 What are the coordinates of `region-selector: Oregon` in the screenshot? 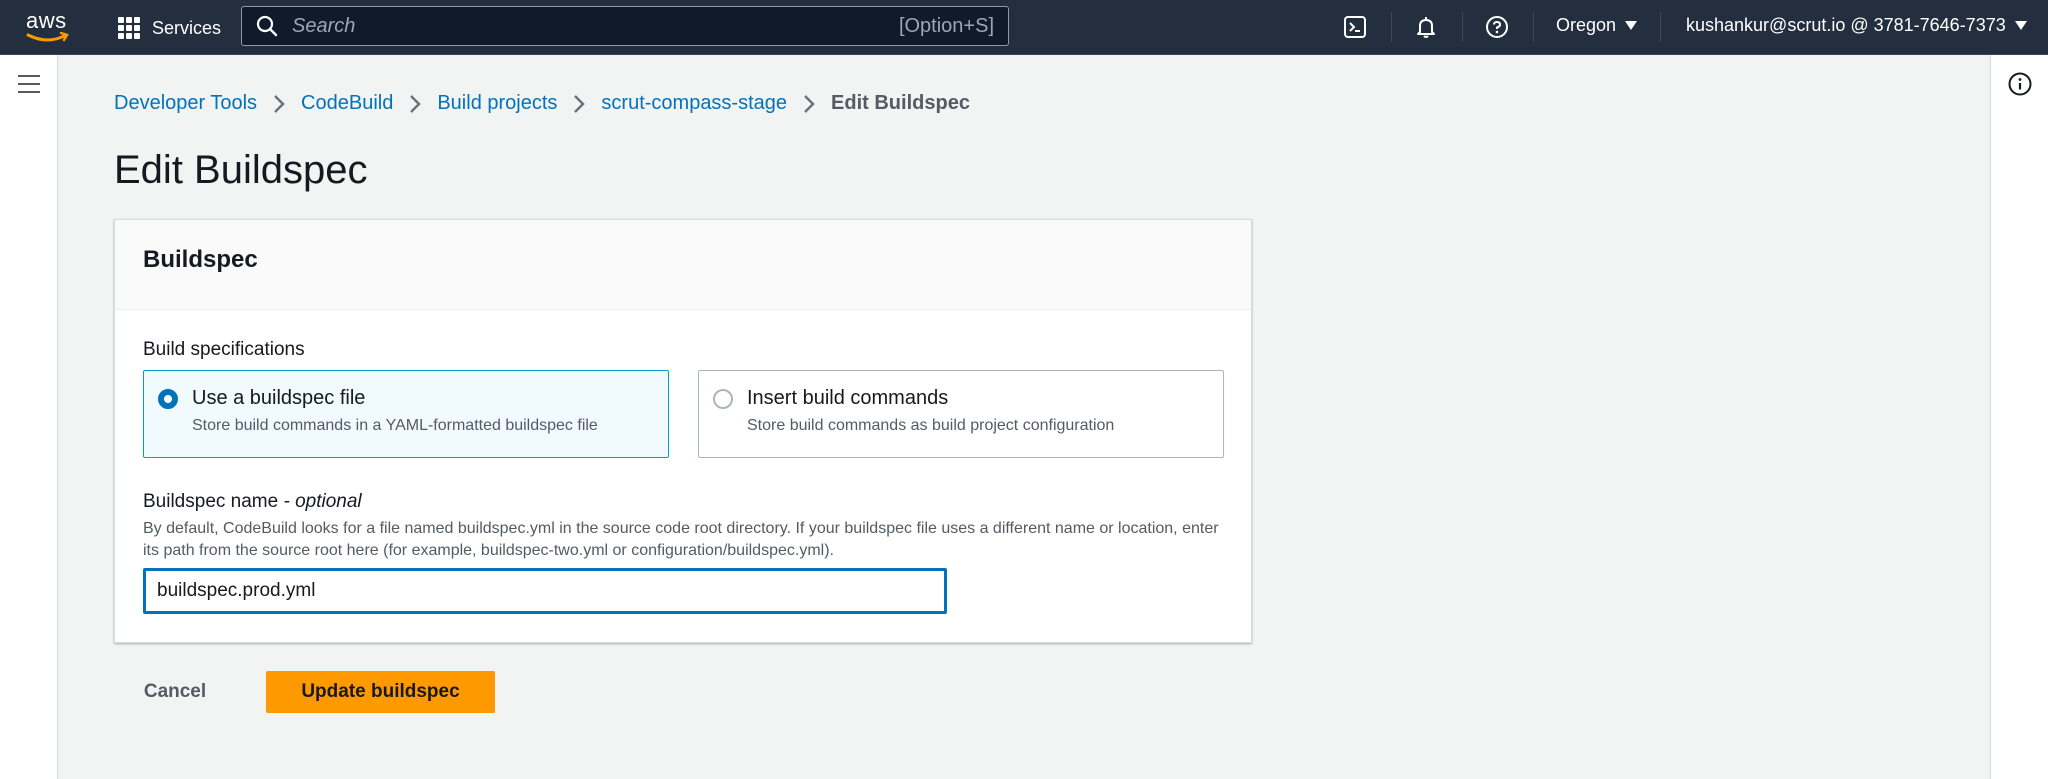 It's located at (1597, 25).